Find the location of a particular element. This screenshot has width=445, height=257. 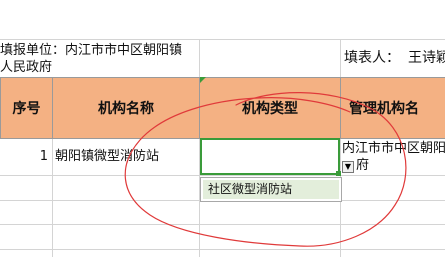

header-org-type: 机构类型 is located at coordinates (270, 108).